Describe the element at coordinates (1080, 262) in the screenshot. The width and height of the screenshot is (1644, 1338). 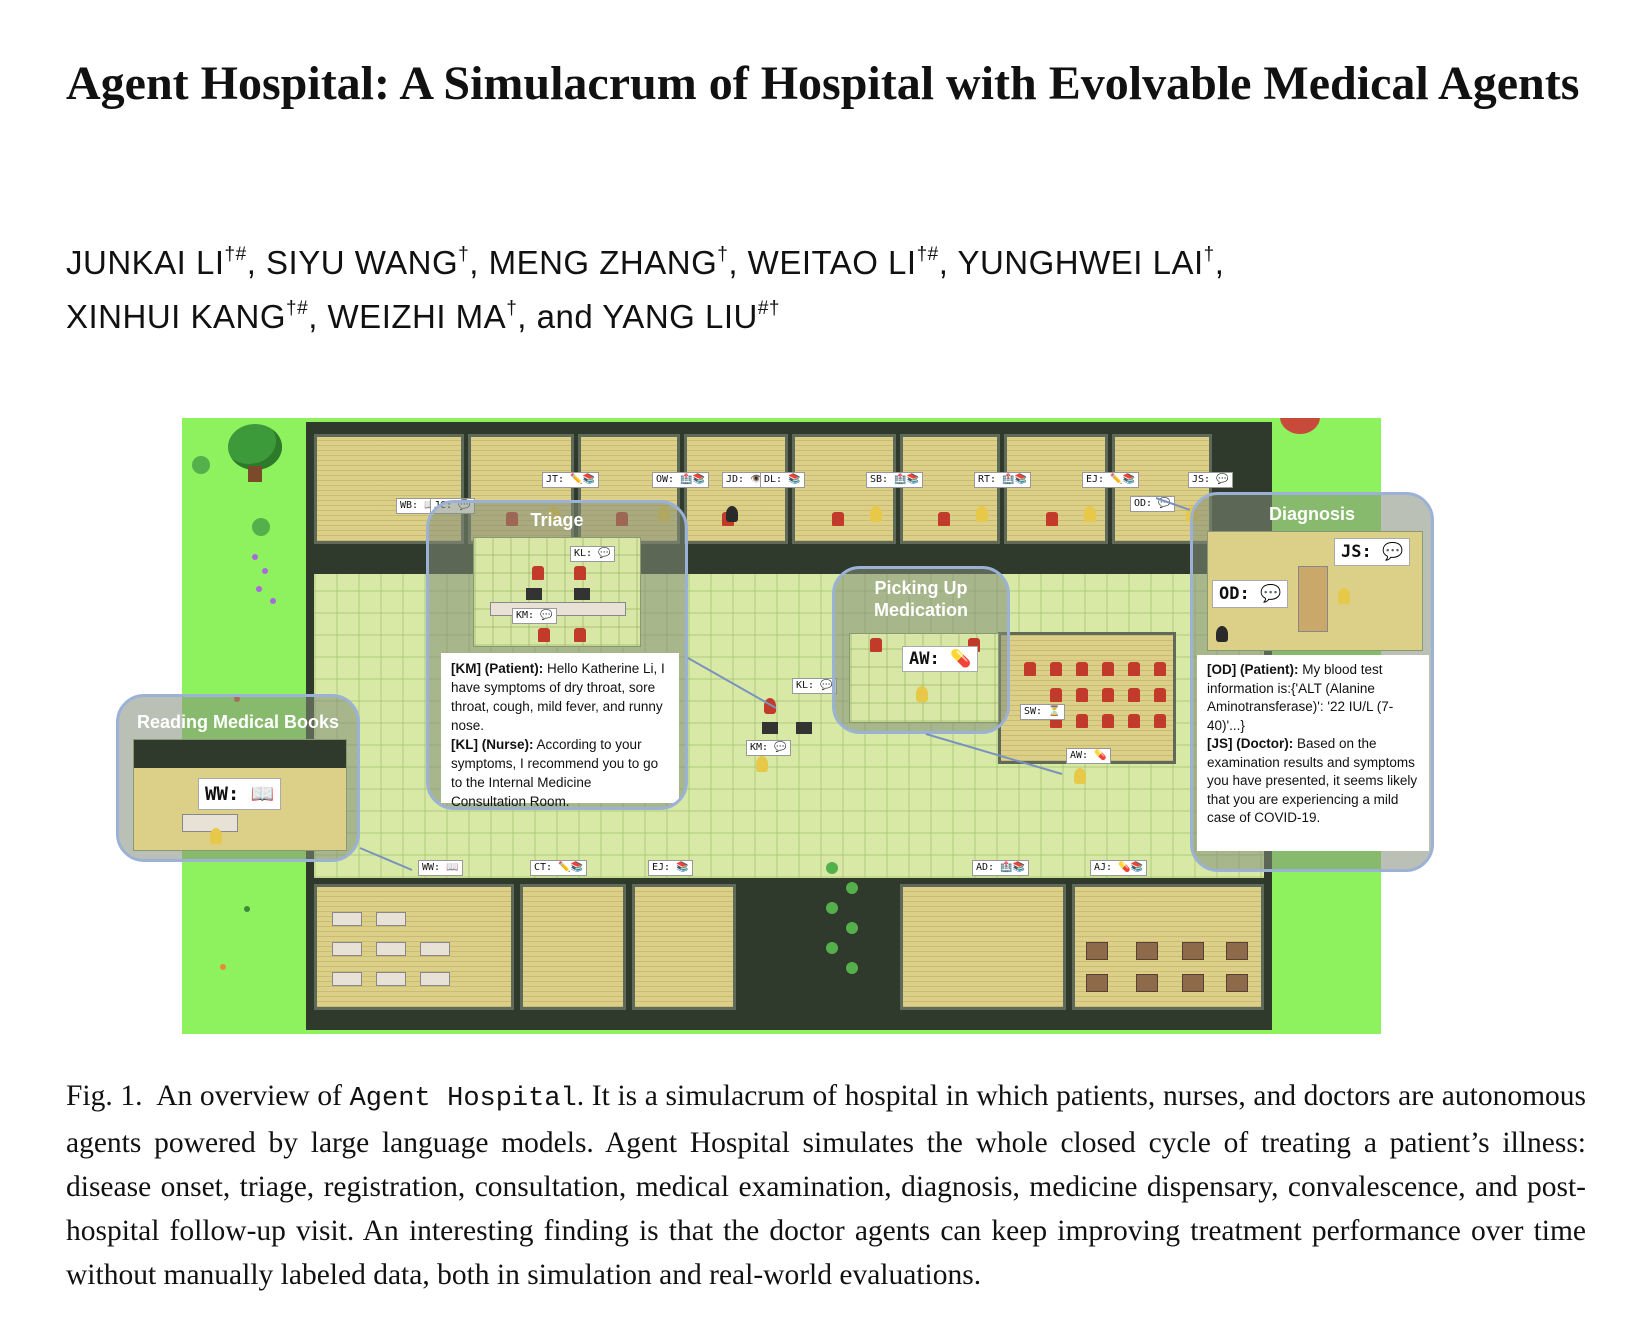
I see `author-name: YUNGHWEI LAI` at that location.